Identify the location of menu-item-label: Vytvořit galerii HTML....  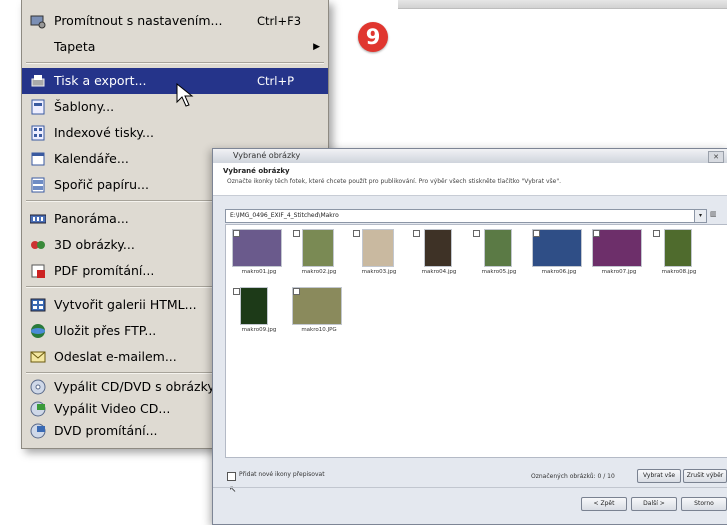
(125, 304).